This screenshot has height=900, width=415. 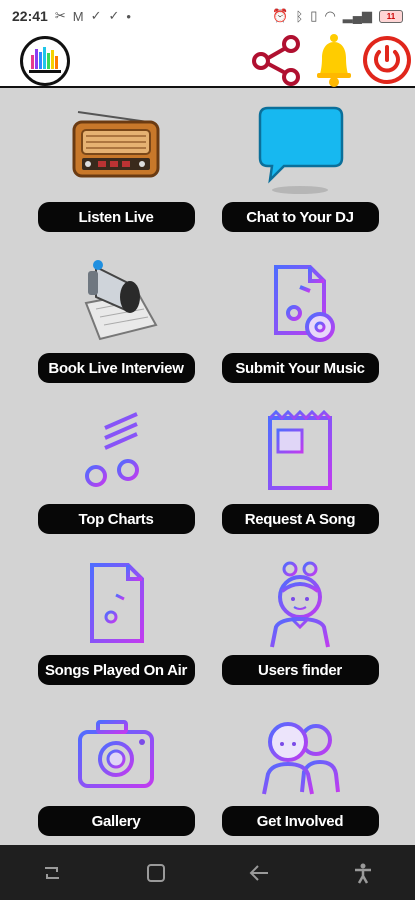 I want to click on megaphone-notebook-icon, so click(x=121, y=300).